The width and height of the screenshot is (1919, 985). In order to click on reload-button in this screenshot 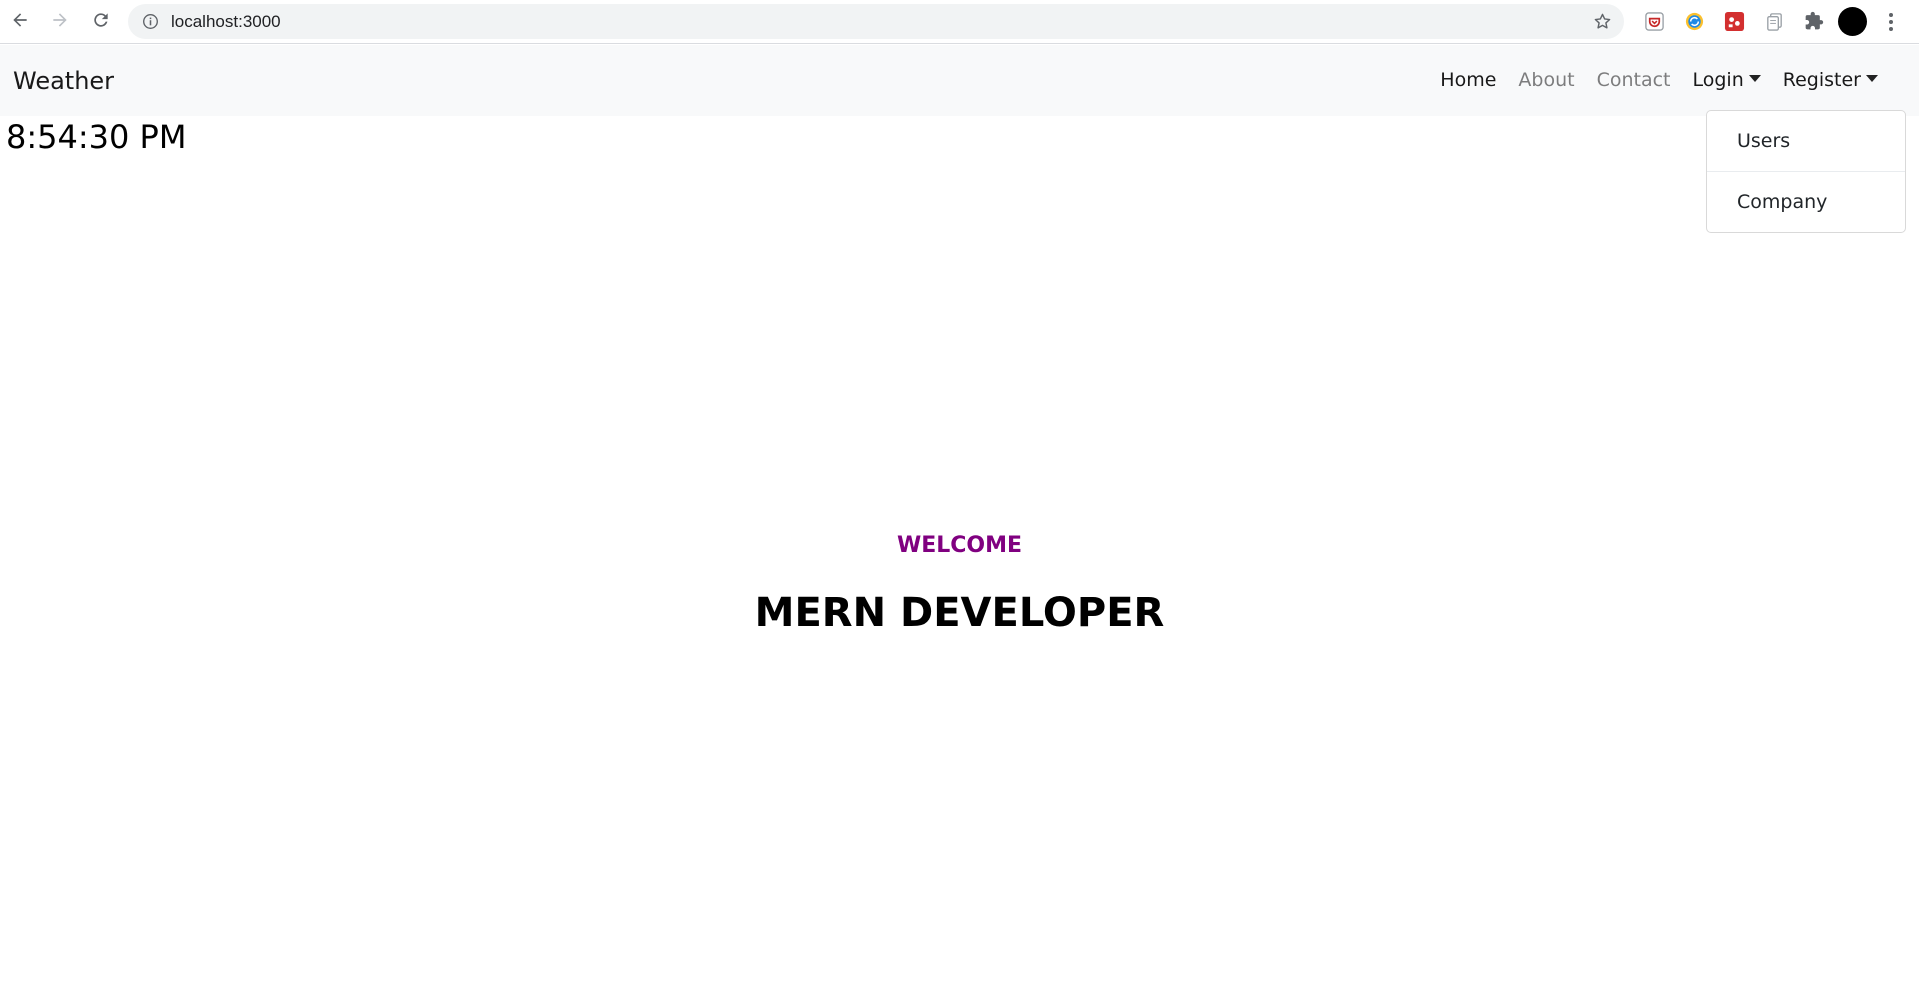, I will do `click(101, 20)`.